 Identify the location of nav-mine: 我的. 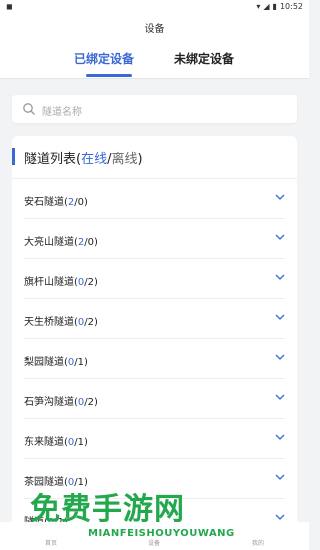
(258, 542).